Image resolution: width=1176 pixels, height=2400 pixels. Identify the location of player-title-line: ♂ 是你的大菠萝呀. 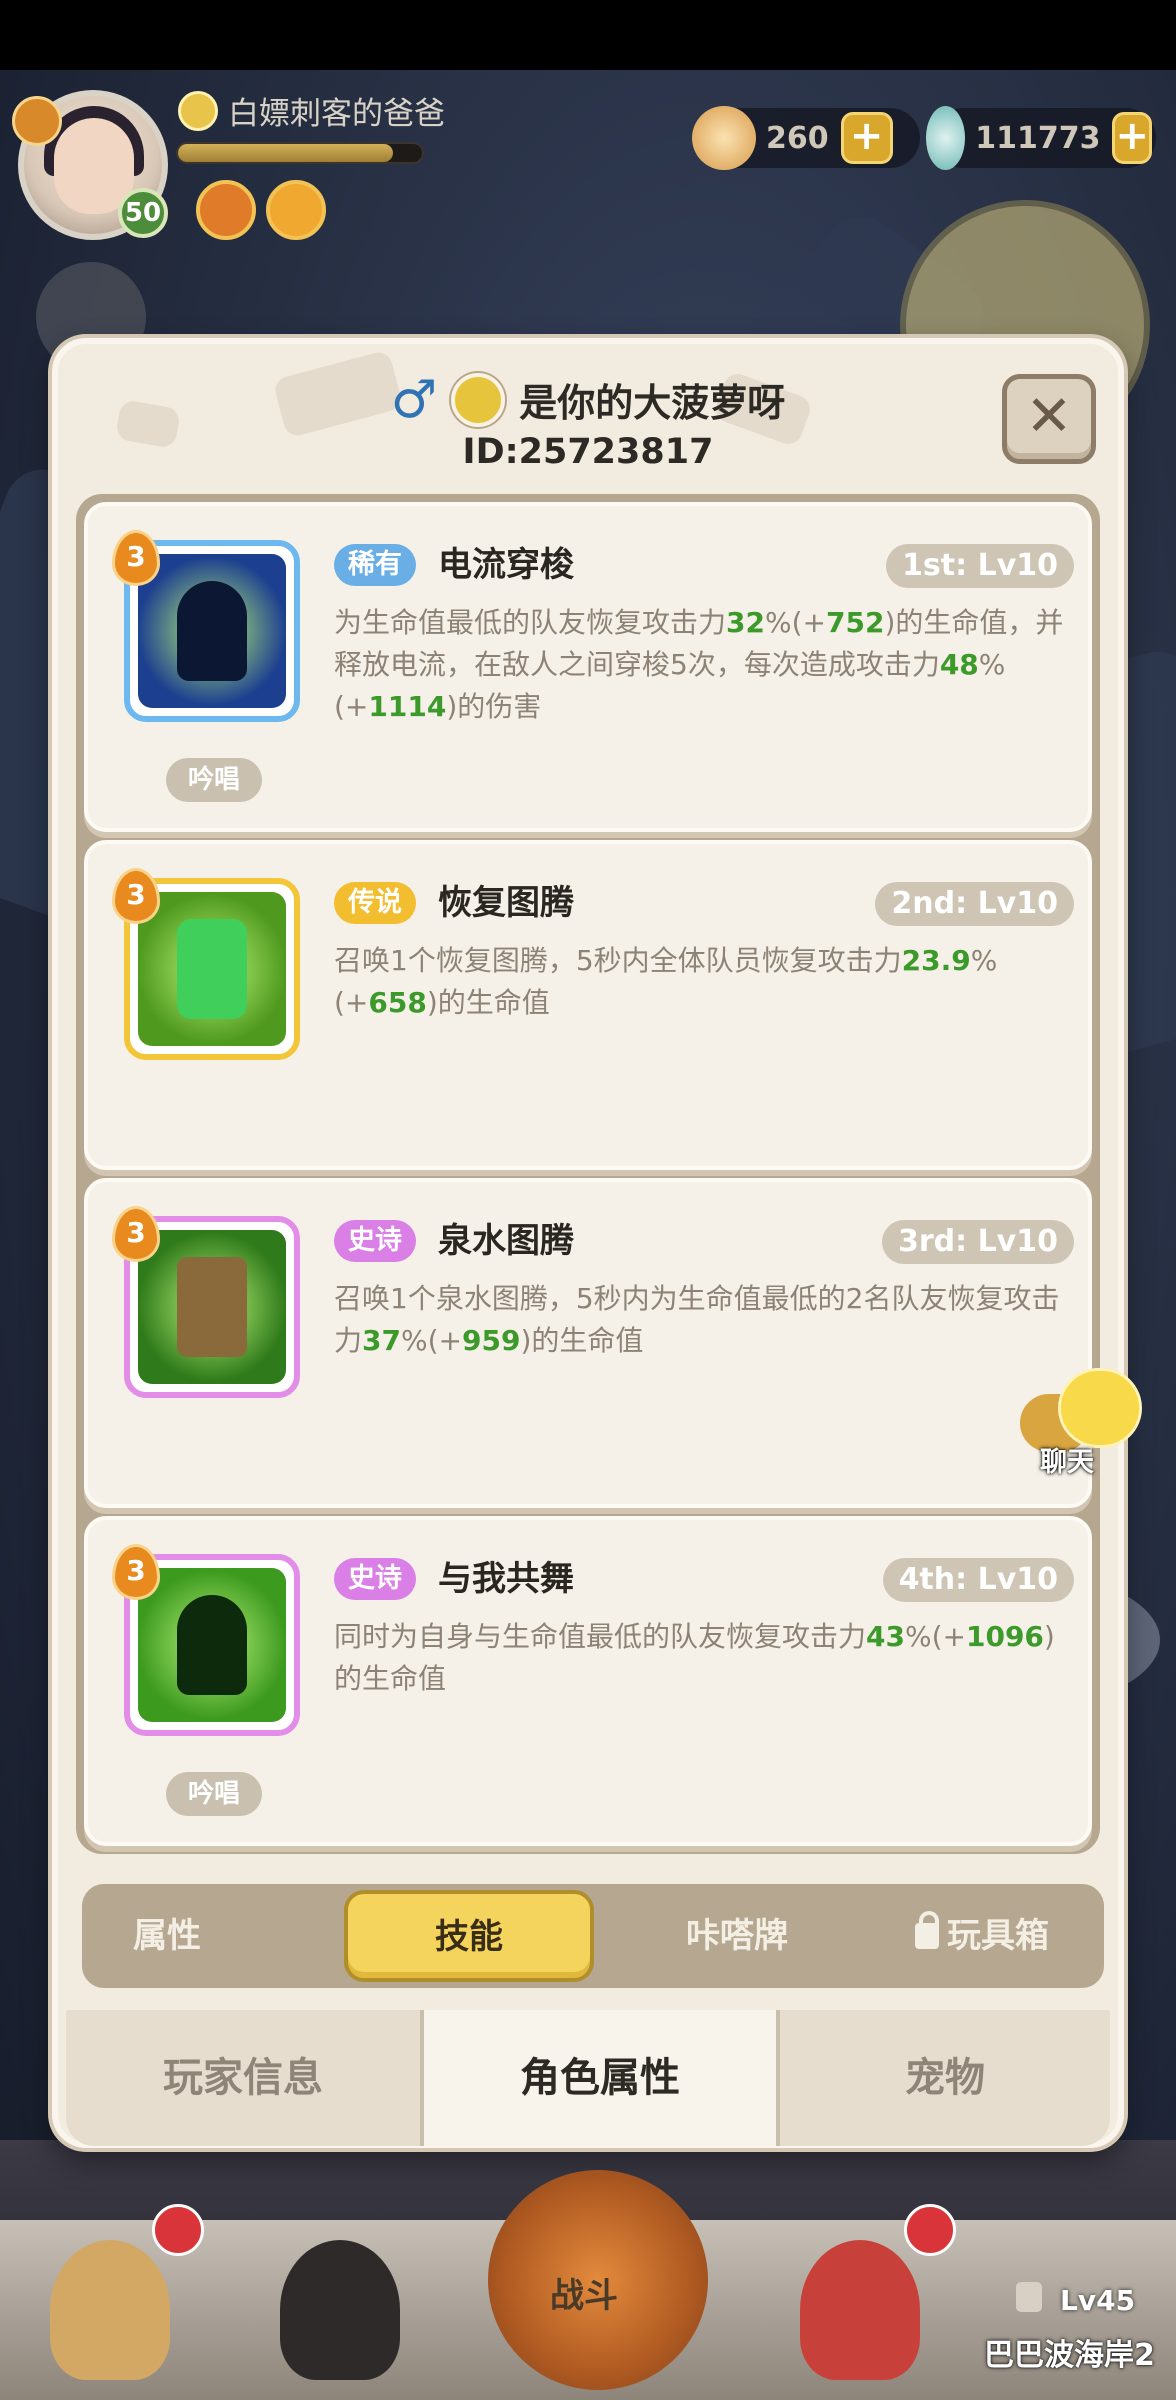
(588, 399).